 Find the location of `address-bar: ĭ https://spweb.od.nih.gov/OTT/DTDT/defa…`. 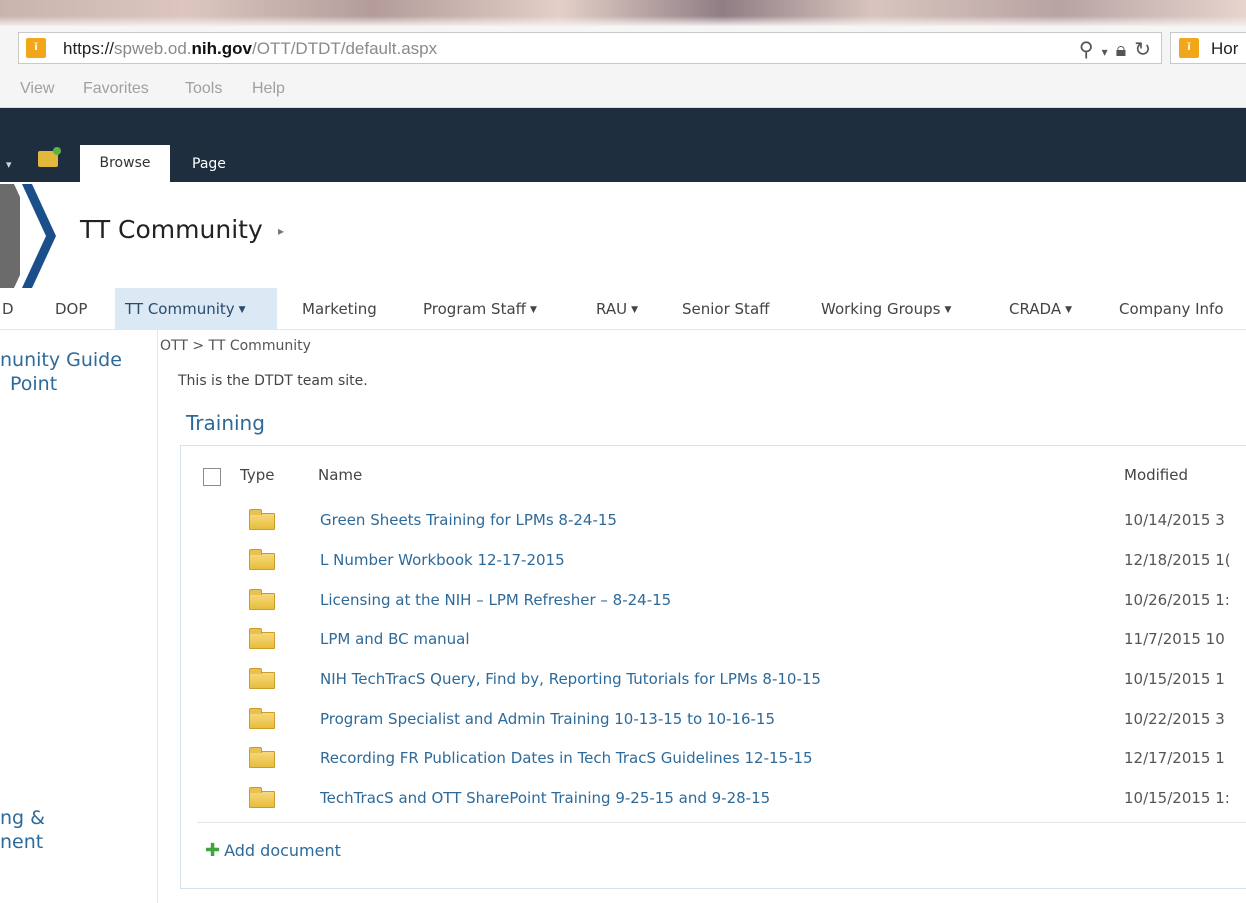

address-bar: ĭ https://spweb.od.nih.gov/OTT/DTDT/defa… is located at coordinates (590, 48).